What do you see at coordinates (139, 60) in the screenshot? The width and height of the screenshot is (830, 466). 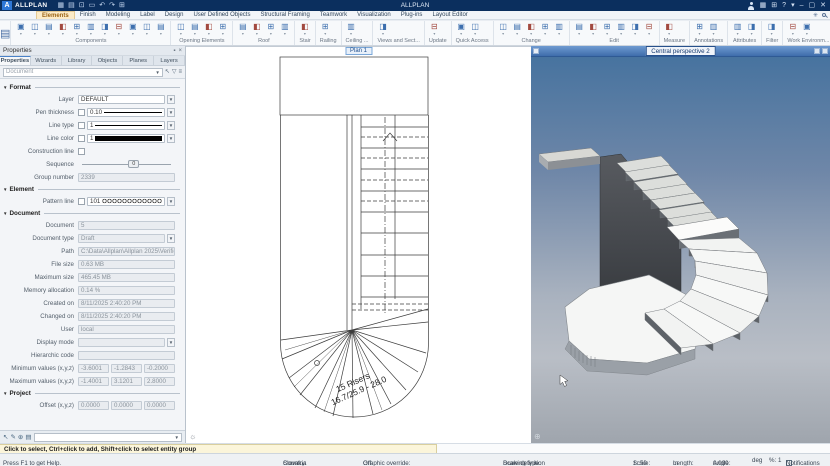 I see `palette-tab-planes: Planes` at bounding box center [139, 60].